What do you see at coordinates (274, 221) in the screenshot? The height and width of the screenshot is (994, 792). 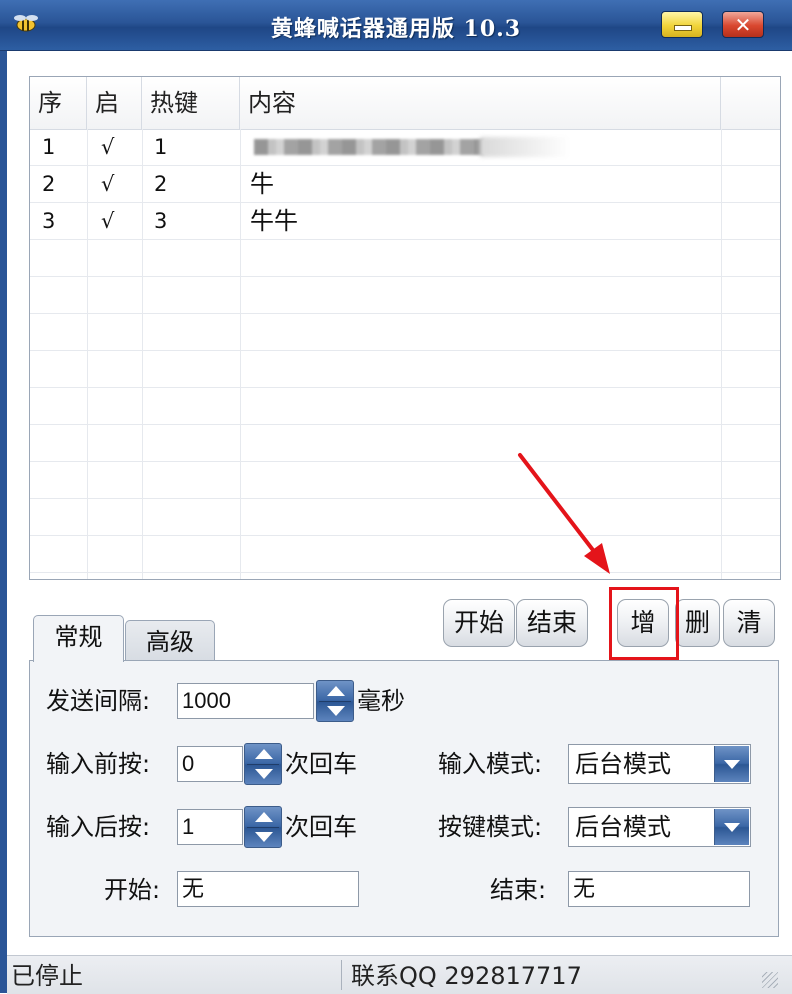 I see `row-content: 牛牛` at bounding box center [274, 221].